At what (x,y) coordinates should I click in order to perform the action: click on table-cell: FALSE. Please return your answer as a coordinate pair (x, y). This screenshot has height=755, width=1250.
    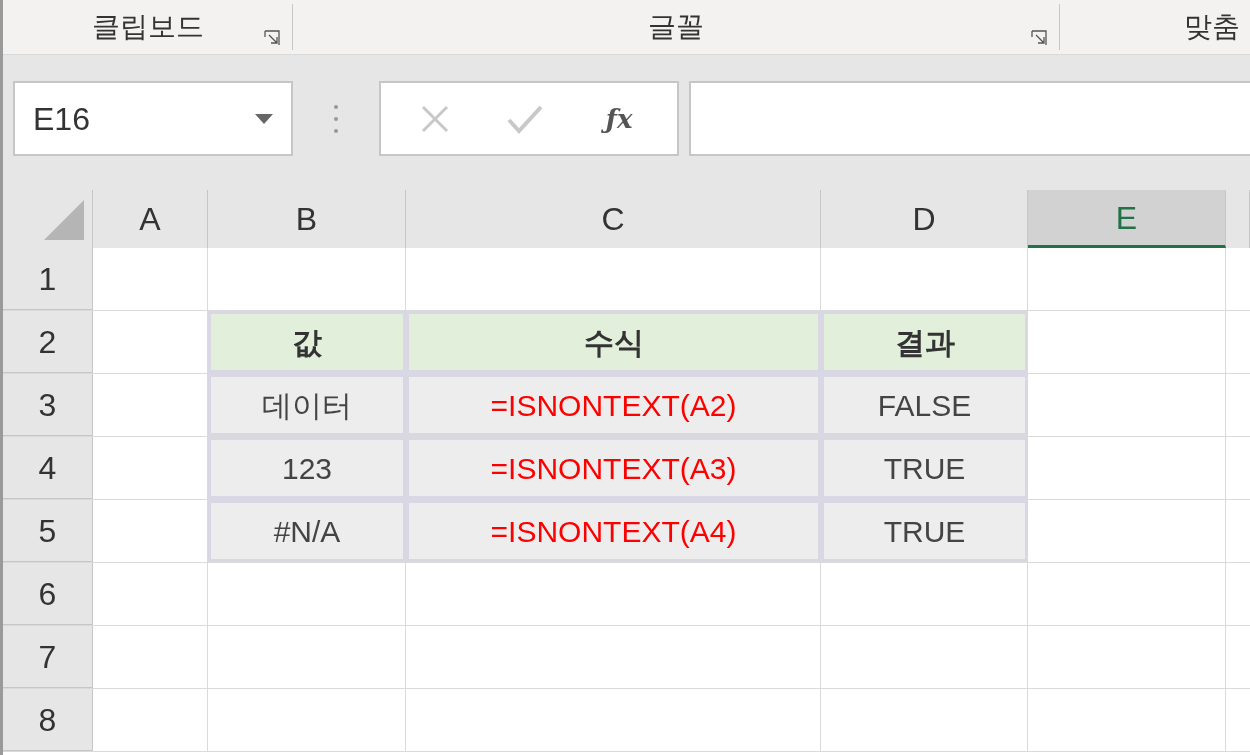
    Looking at the image, I should click on (924, 405).